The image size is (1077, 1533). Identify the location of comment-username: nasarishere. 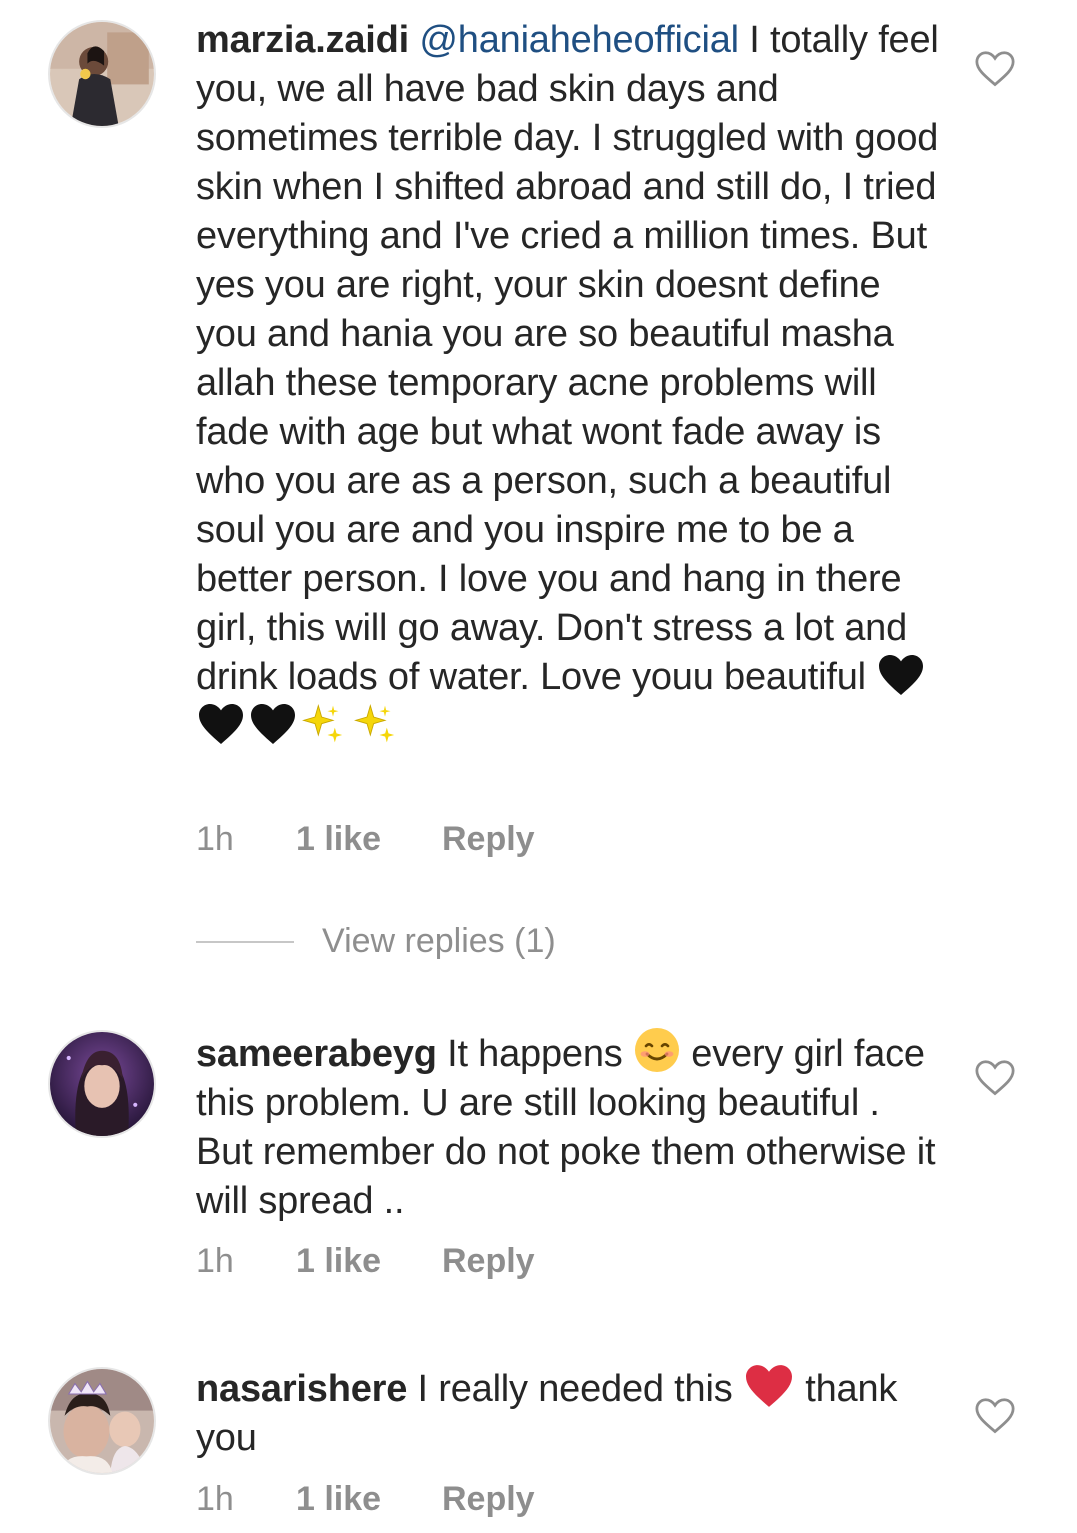
(301, 1389).